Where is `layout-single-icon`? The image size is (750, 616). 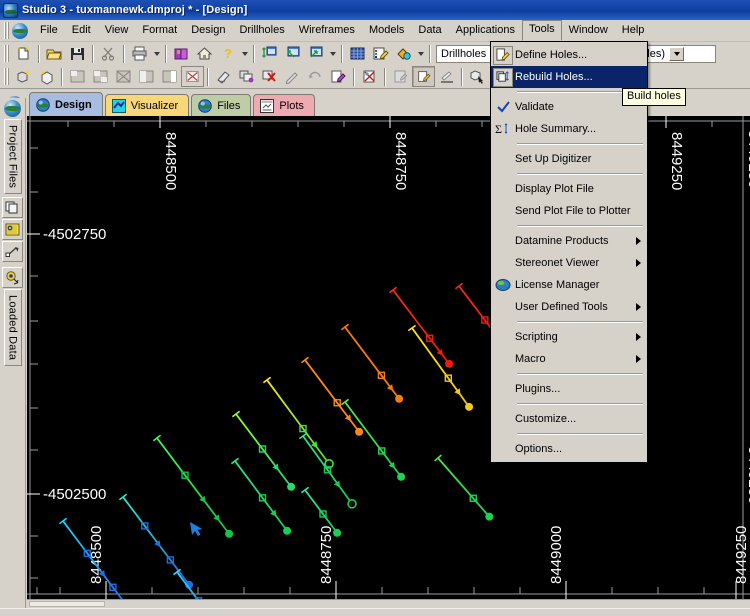 layout-single-icon is located at coordinates (77, 76).